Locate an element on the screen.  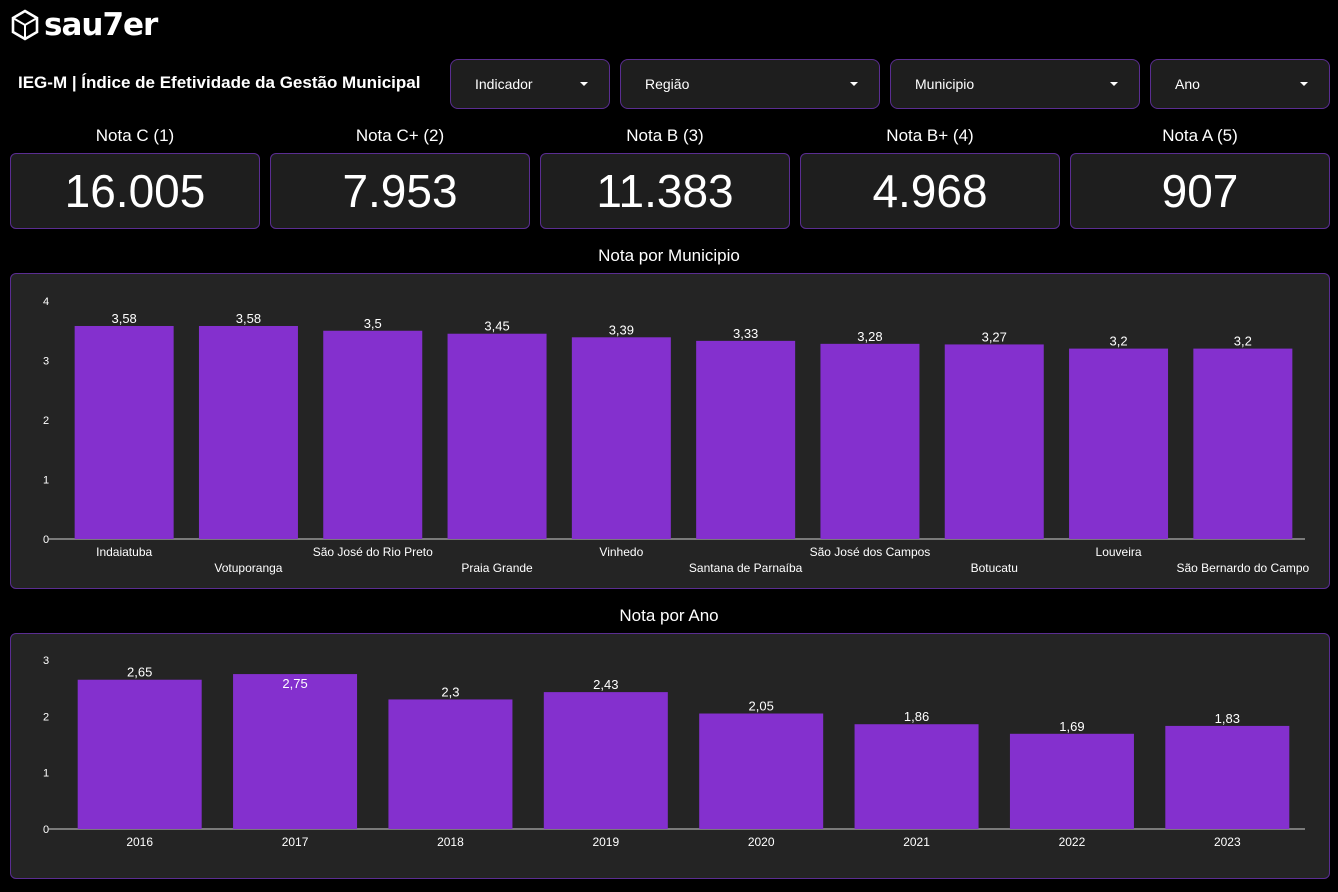
x-tick-label: 2023 is located at coordinates (1227, 842).